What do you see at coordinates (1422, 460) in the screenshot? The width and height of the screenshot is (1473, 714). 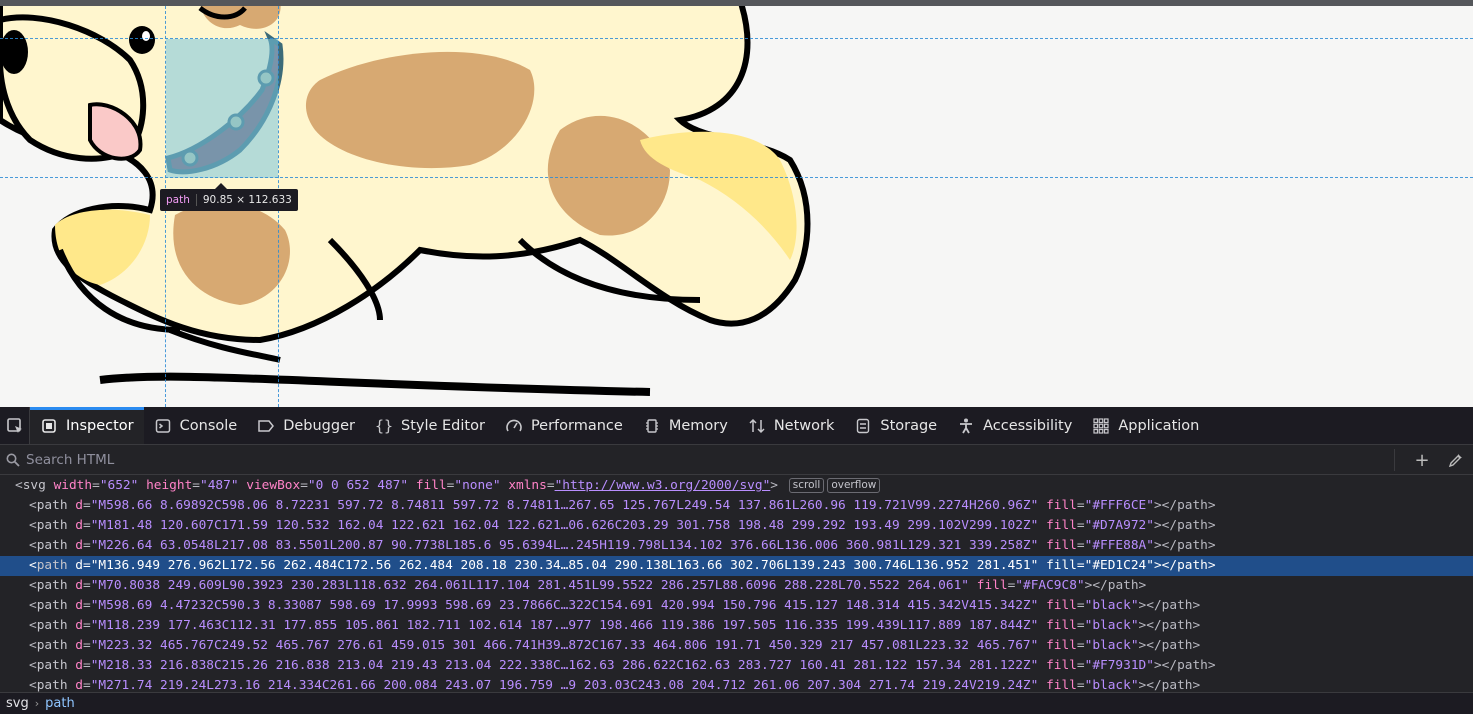 I see `add-node-button: +` at bounding box center [1422, 460].